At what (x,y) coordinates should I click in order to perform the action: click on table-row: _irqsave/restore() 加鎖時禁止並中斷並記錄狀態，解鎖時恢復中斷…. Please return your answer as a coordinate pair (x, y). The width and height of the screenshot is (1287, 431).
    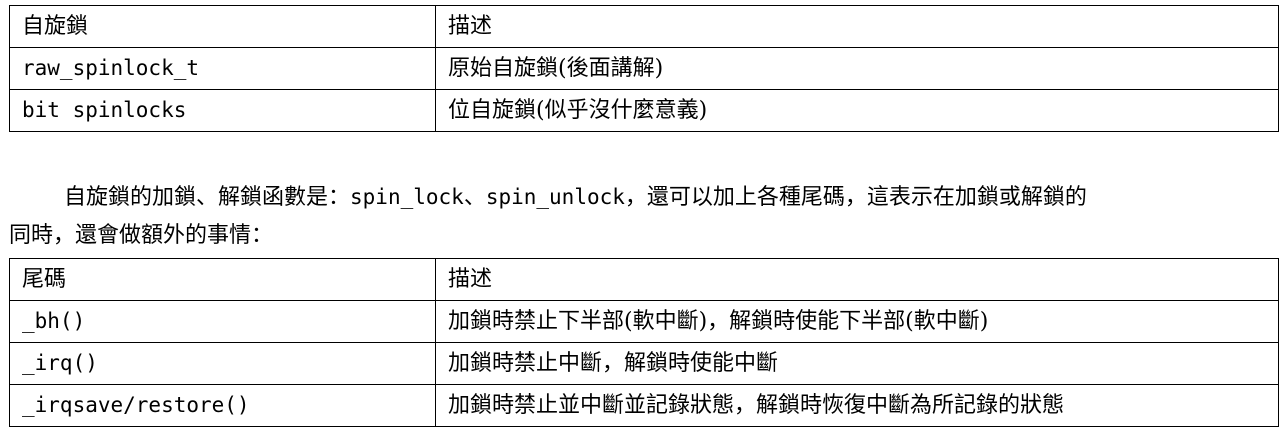
    Looking at the image, I should click on (644, 405).